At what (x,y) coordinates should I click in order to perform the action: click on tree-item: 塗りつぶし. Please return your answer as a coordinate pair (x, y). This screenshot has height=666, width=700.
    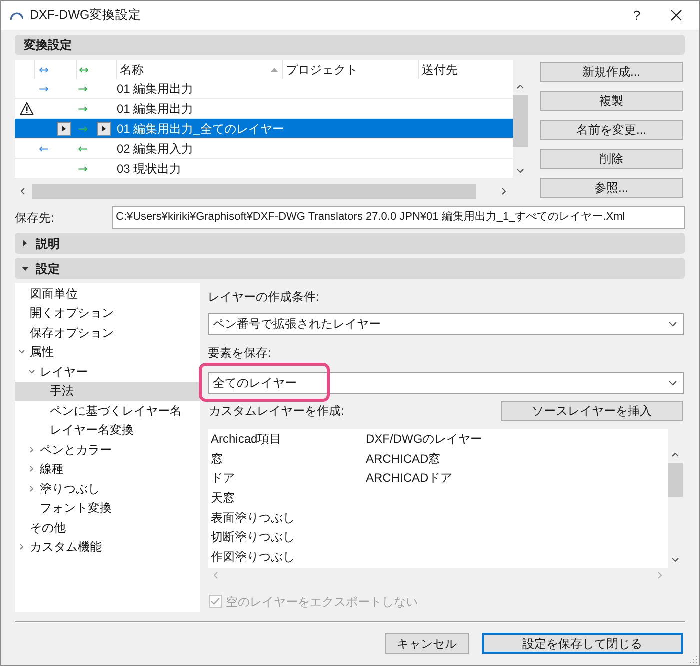
    Looking at the image, I should click on (107, 488).